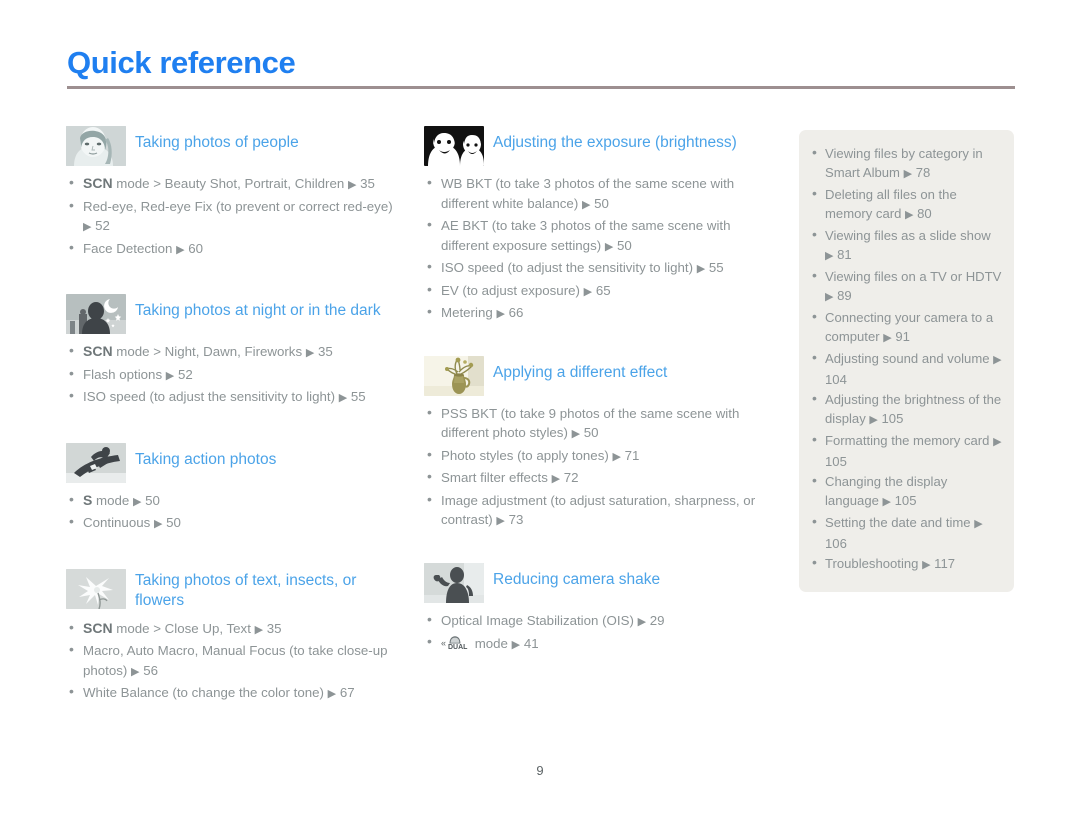  What do you see at coordinates (655, 620) in the screenshot?
I see `page-ref: 29` at bounding box center [655, 620].